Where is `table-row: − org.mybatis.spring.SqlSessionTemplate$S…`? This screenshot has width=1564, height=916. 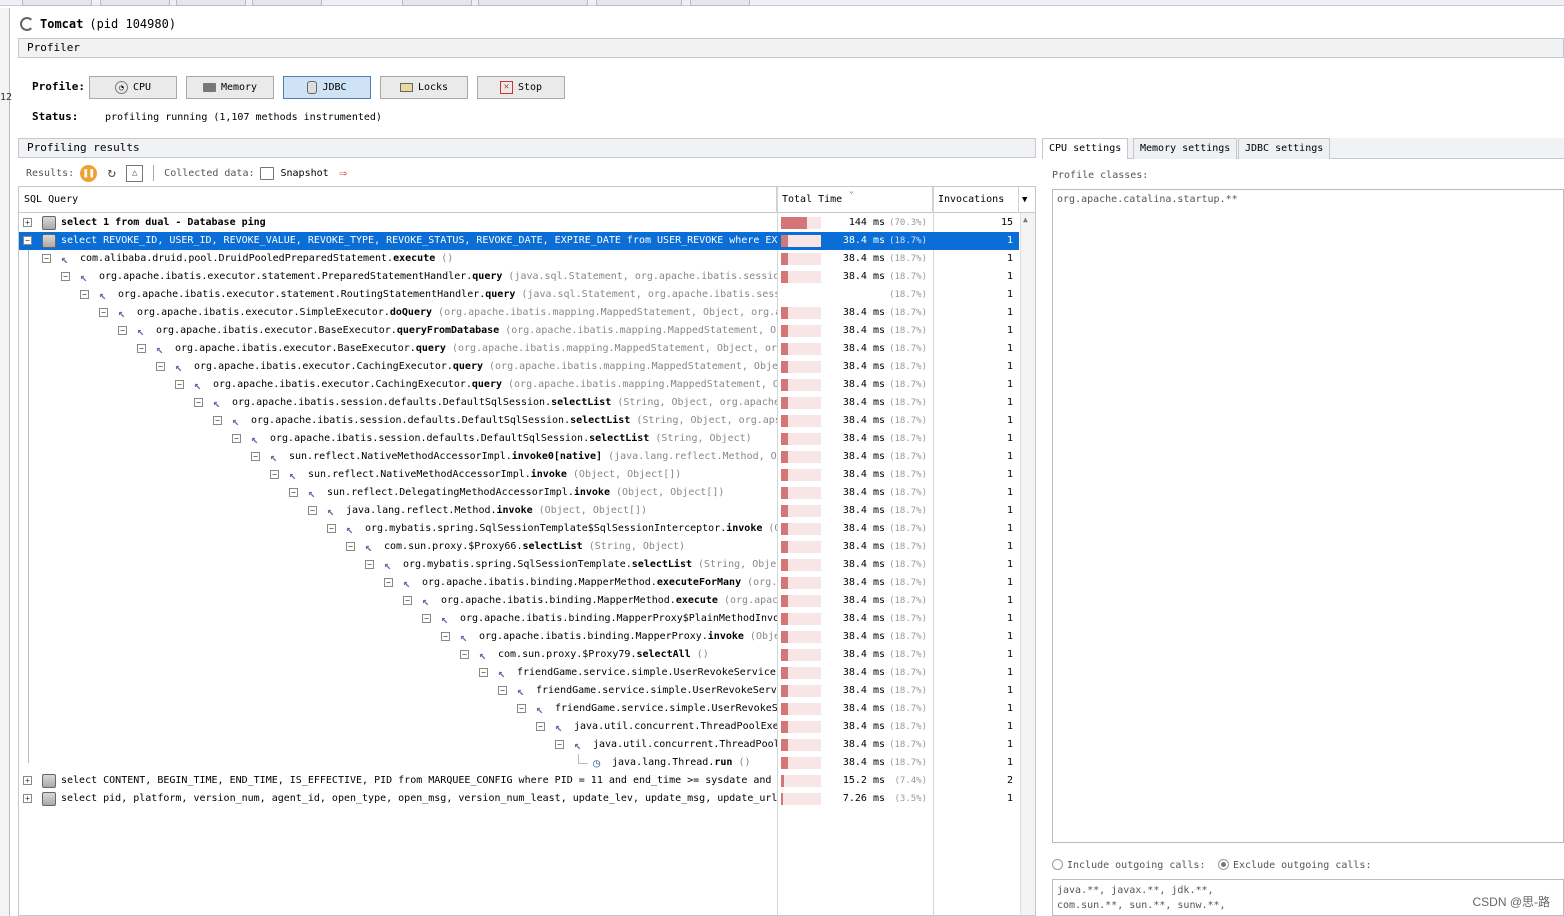 table-row: − org.mybatis.spring.SqlSessionTemplate$S… is located at coordinates (519, 529).